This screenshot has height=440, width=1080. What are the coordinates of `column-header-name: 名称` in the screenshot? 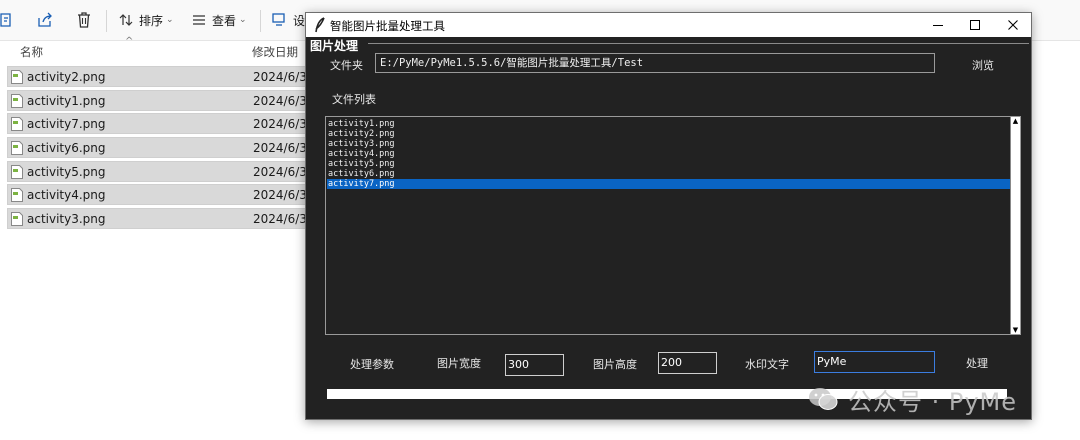 It's located at (31, 52).